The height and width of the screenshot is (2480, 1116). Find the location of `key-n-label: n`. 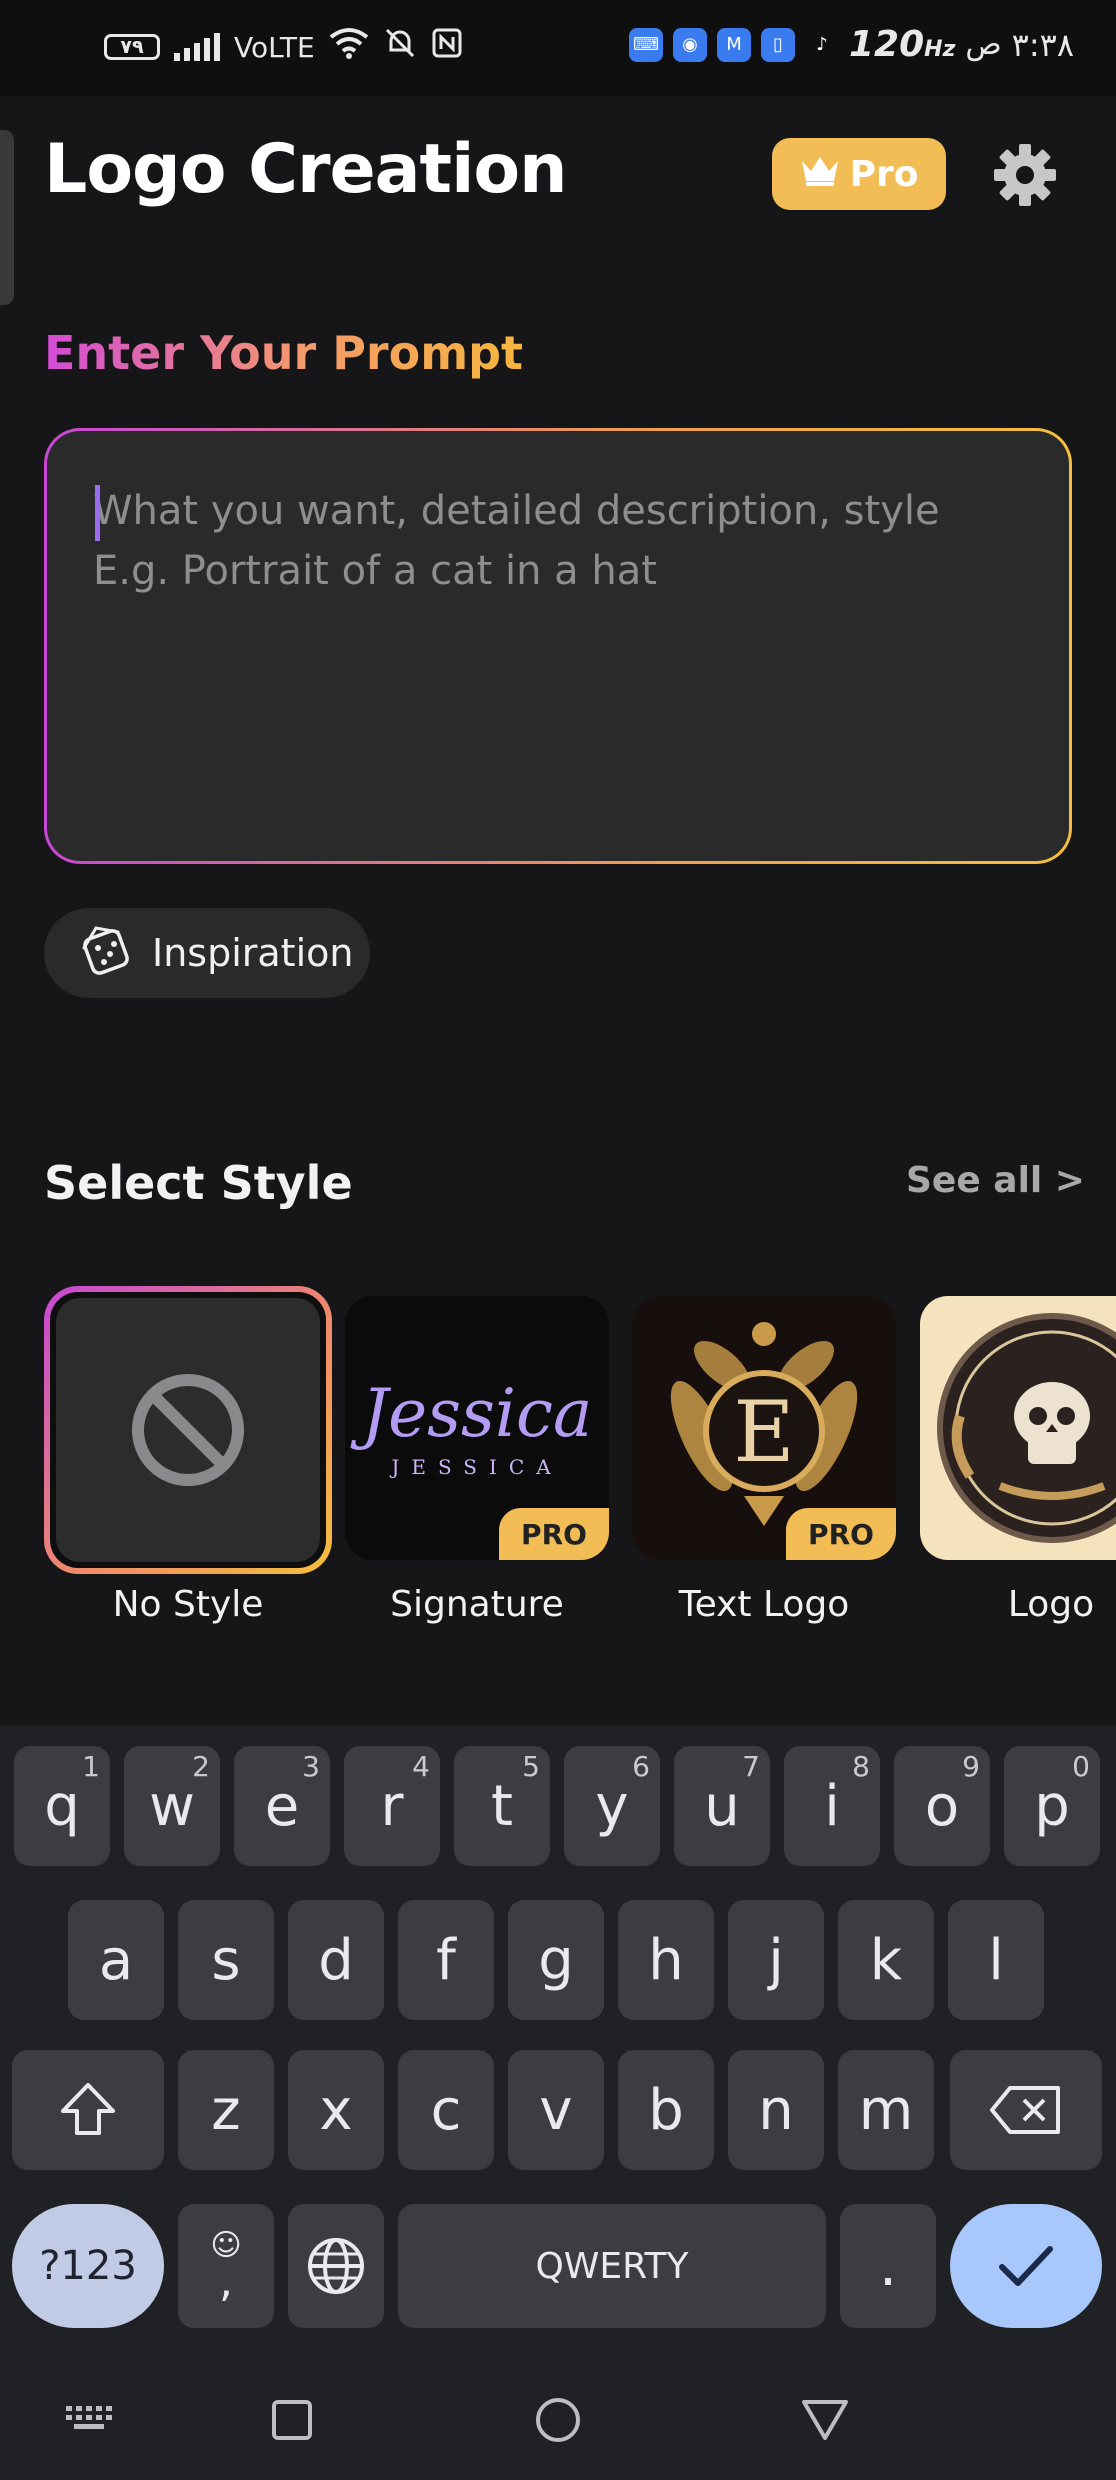

key-n-label: n is located at coordinates (776, 2110).